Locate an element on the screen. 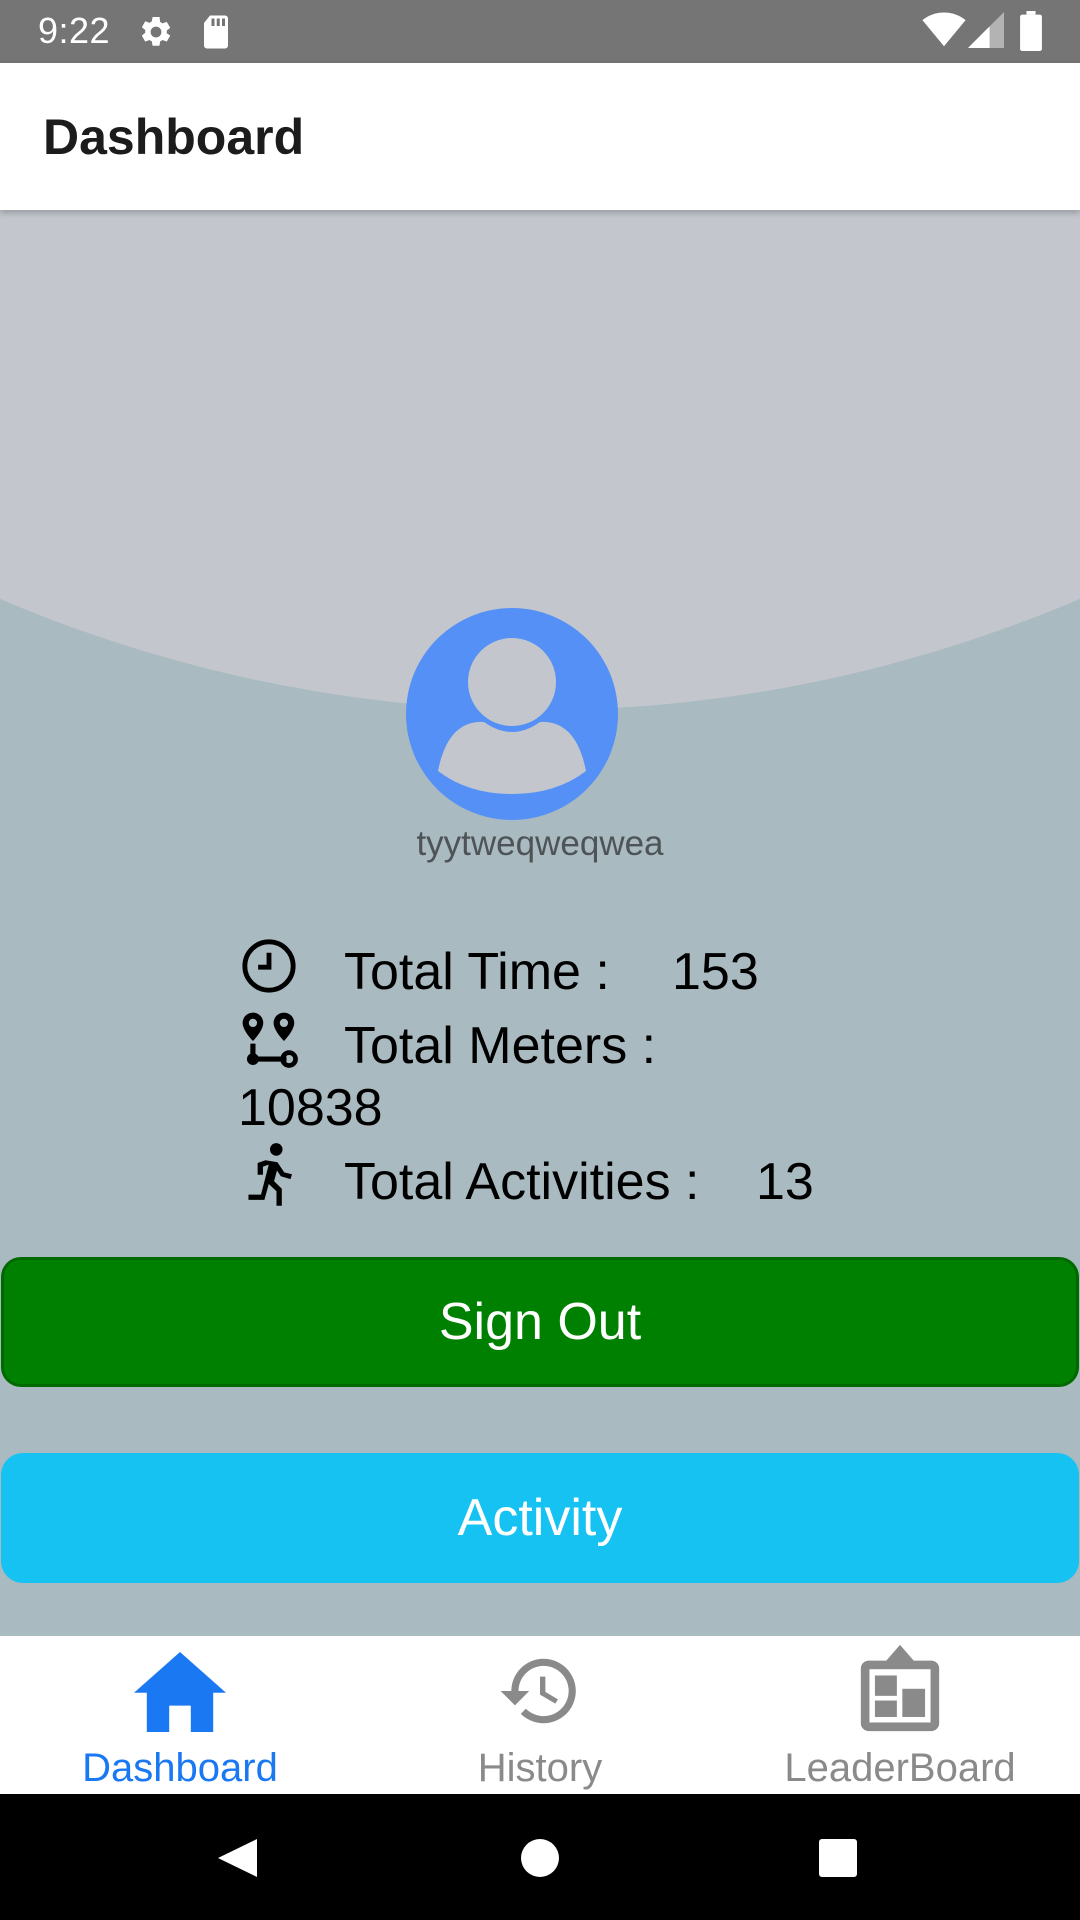  page-title: Dashboard is located at coordinates (174, 137).